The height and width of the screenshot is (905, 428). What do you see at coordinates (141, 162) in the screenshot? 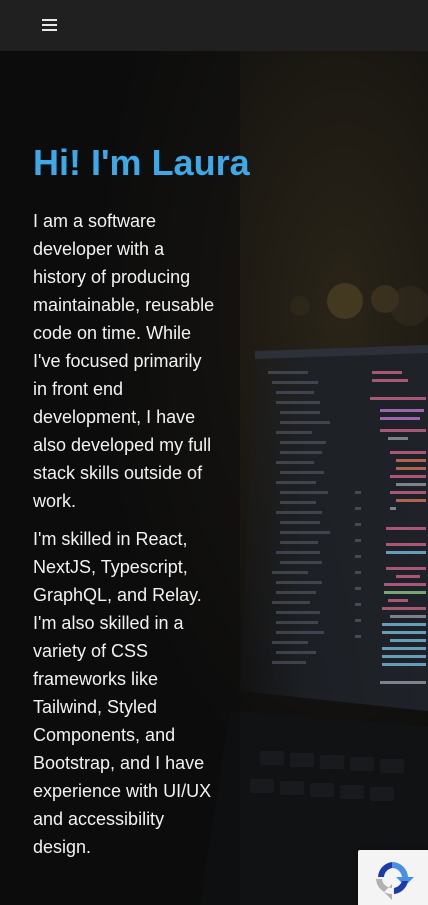
I see `page-title: Hi! I'm Laura` at bounding box center [141, 162].